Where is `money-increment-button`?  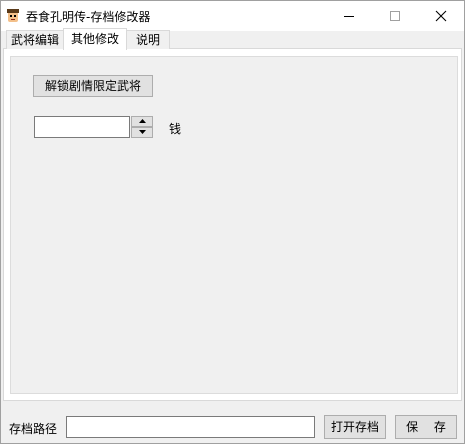
money-increment-button is located at coordinates (142, 121).